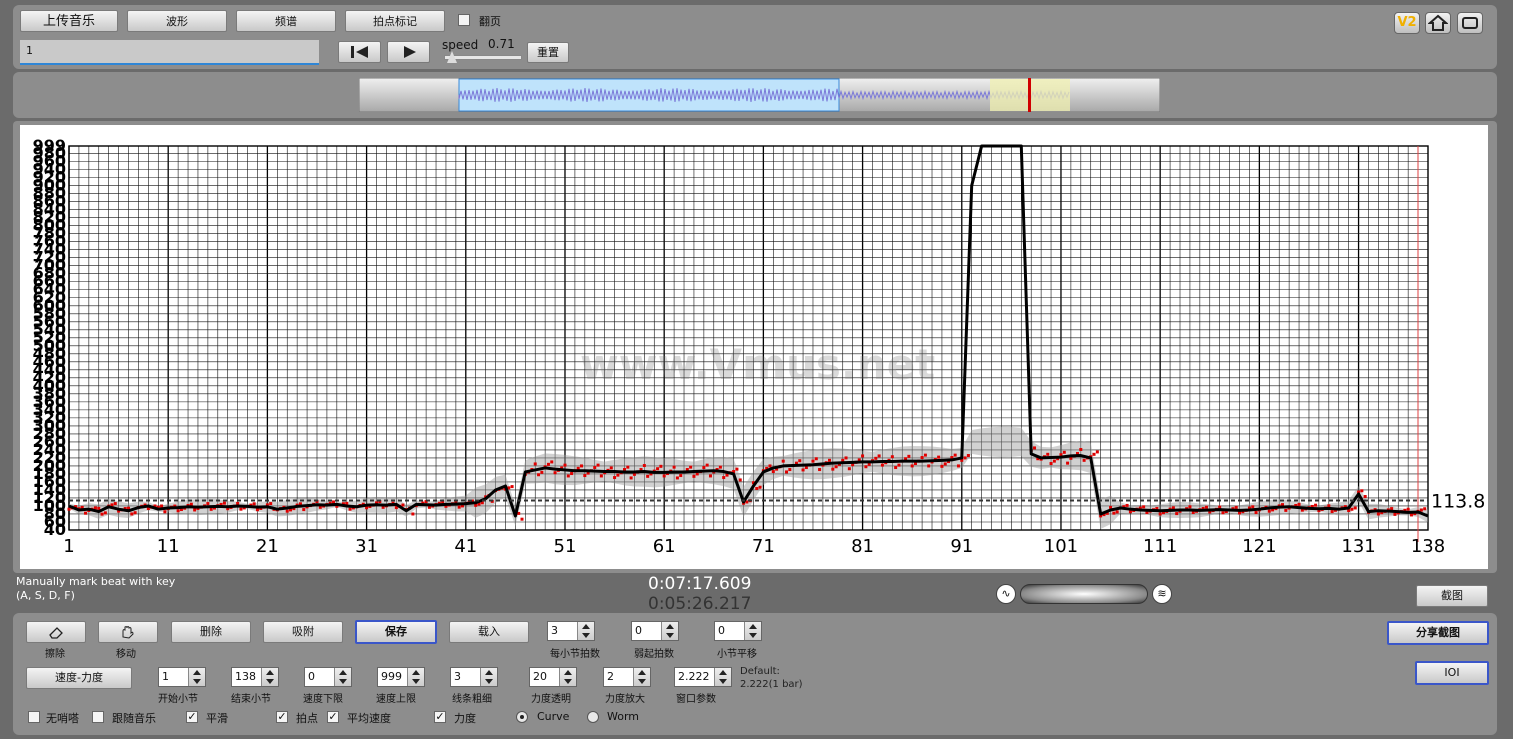 This screenshot has height=739, width=1513. I want to click on skip-to-start-button, so click(359, 52).